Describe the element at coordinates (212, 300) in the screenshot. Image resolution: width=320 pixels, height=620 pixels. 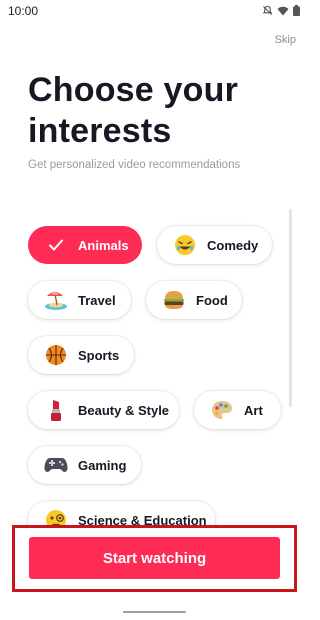
I see `interest-label: Food` at that location.